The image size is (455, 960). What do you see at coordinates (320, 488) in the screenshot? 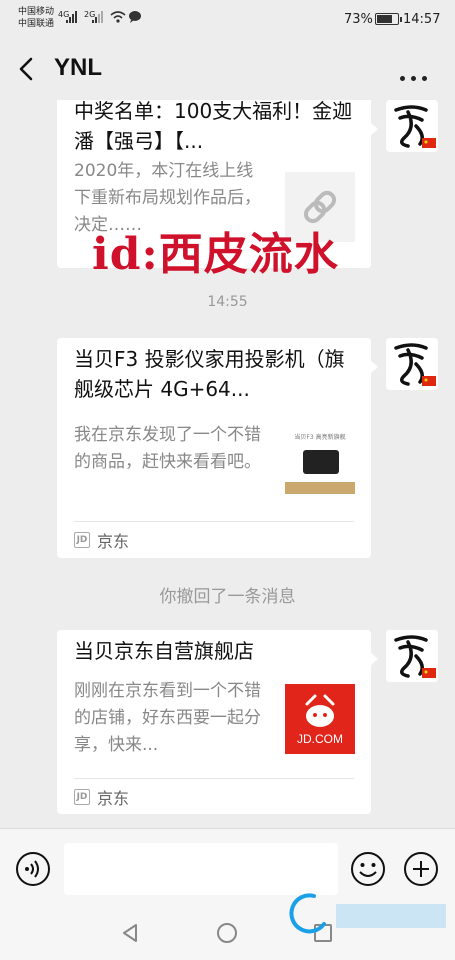
I see `thumbnail-banner` at bounding box center [320, 488].